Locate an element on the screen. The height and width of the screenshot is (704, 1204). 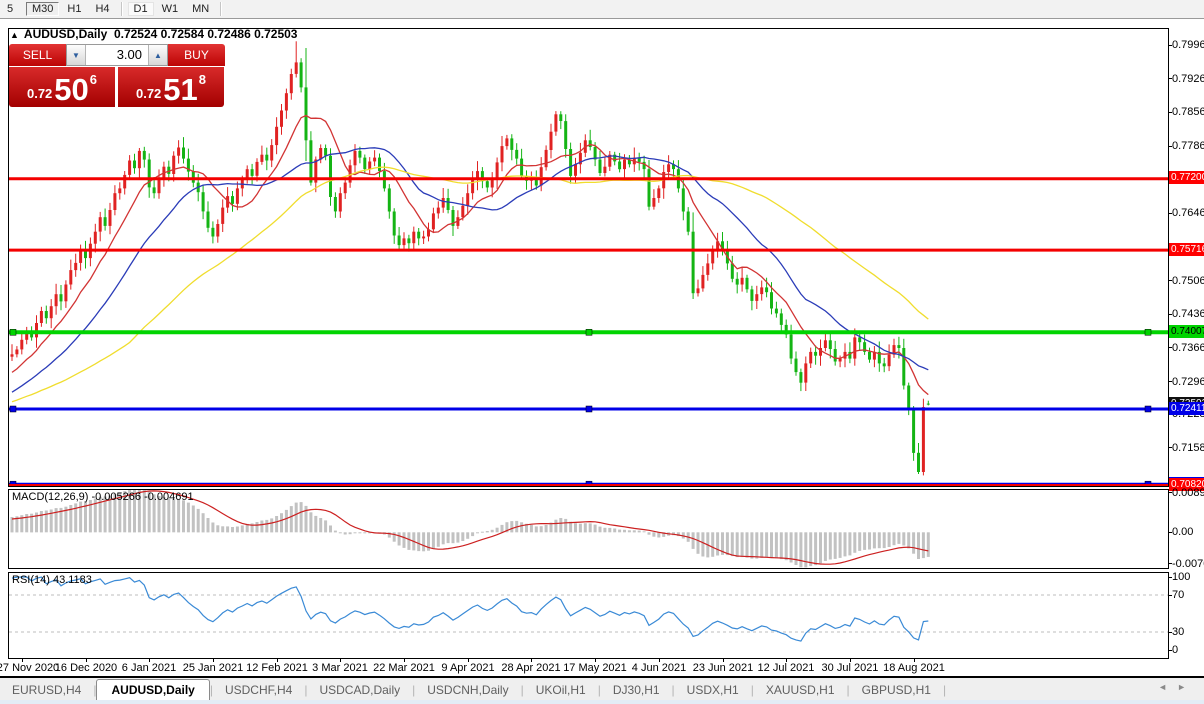
chevron-up-icon: ▲ is located at coordinates (158, 55).